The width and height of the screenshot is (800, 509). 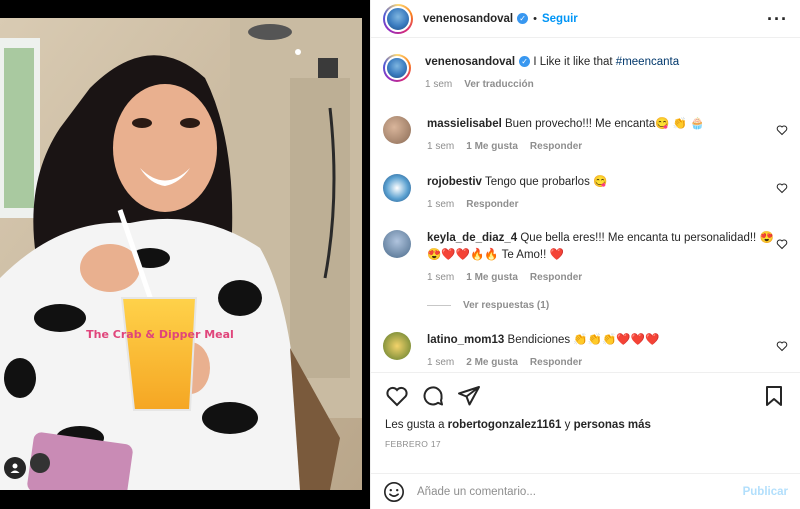 What do you see at coordinates (546, 182) in the screenshot?
I see `comment-text: Tengo que probarlos 😋` at bounding box center [546, 182].